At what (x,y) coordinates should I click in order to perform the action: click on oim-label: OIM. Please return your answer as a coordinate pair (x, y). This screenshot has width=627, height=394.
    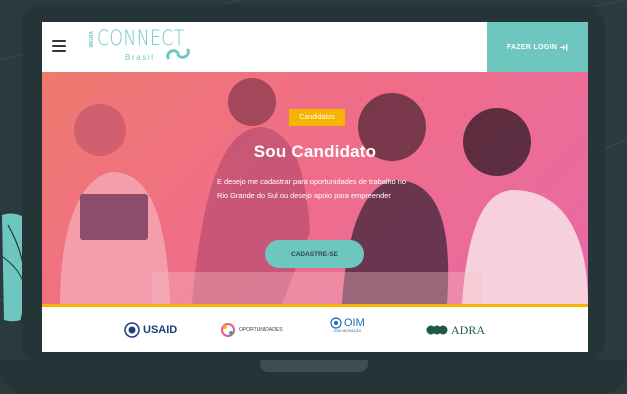
    Looking at the image, I should click on (354, 323).